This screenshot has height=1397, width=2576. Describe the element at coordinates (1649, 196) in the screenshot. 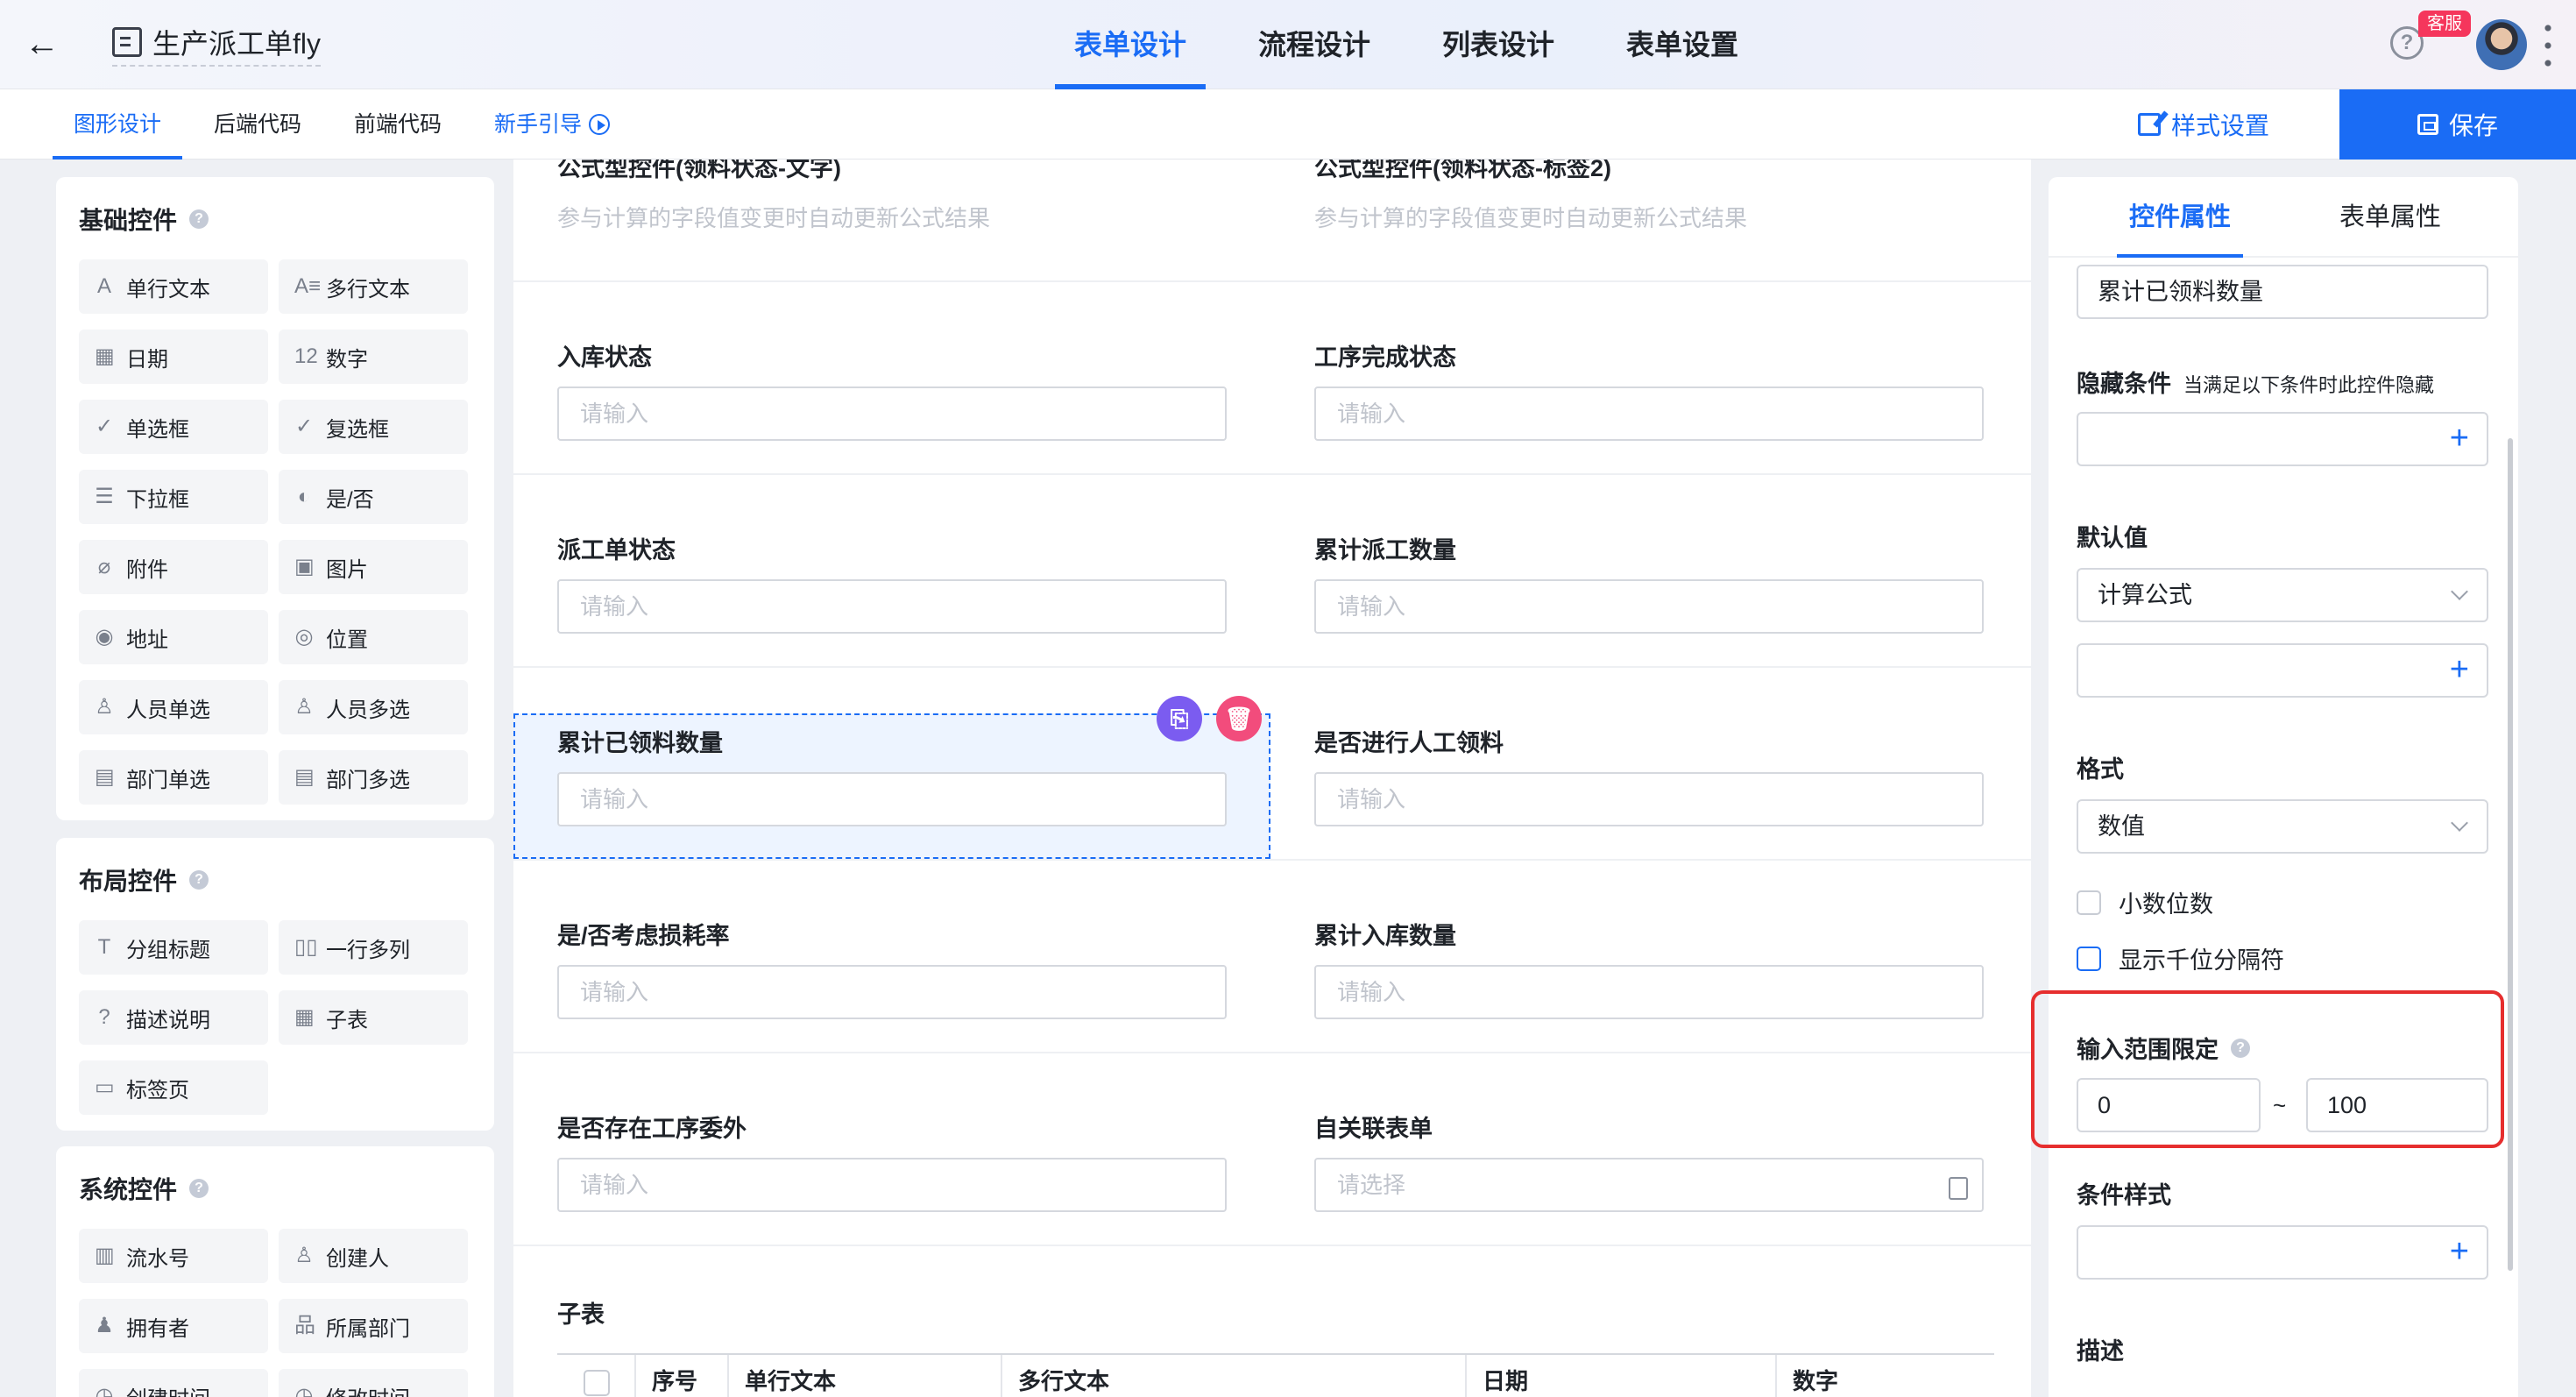

I see `form-field: 公式型控件(领料状态-标签2) 参与计算的字段值变更时自动更新公式结果` at that location.